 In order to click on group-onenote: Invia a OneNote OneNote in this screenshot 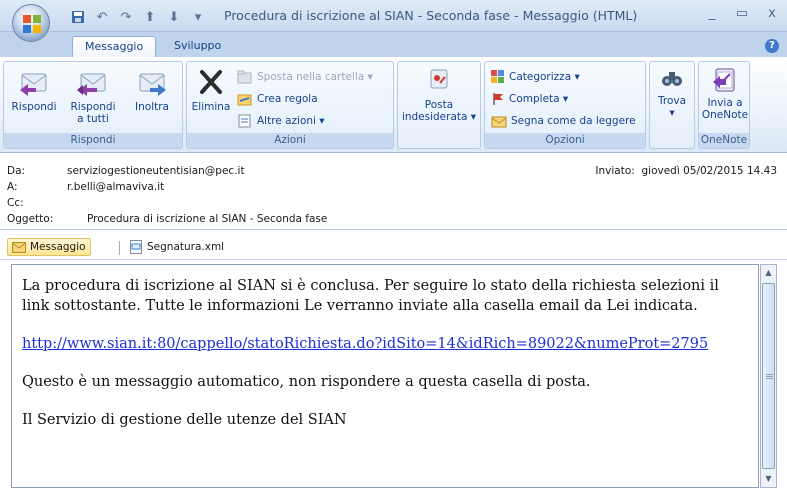, I will do `click(724, 105)`.